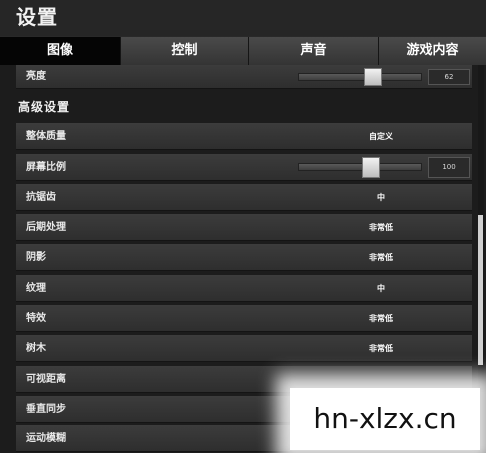 This screenshot has width=486, height=453. Describe the element at coordinates (449, 167) in the screenshot. I see `screen-scale-value-box: 100` at that location.